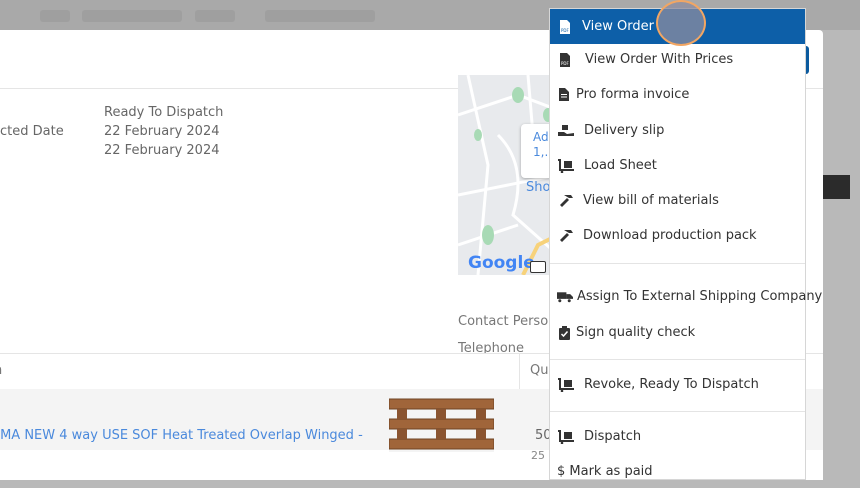  Describe the element at coordinates (612, 436) in the screenshot. I see `menu-item-label: Dispatch` at that location.